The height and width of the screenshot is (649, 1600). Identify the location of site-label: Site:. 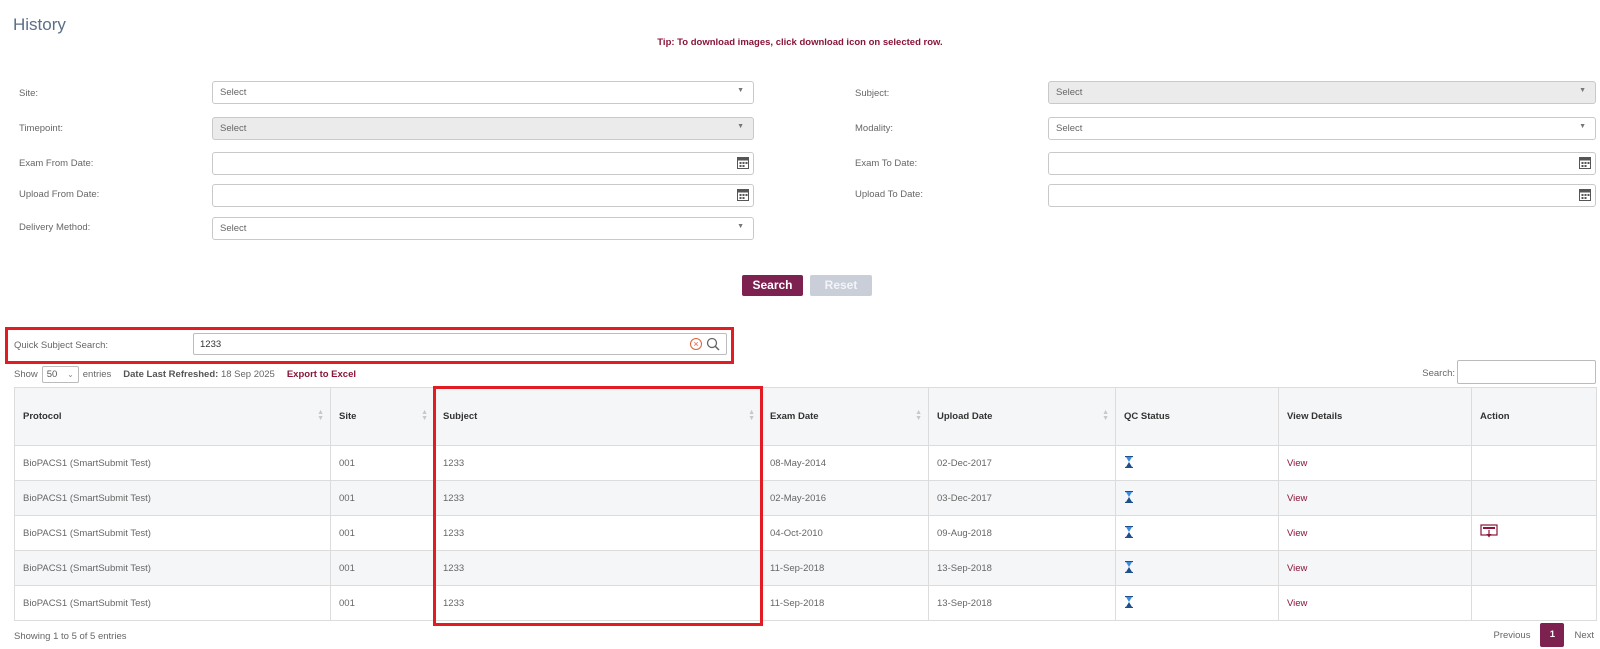
(29, 93).